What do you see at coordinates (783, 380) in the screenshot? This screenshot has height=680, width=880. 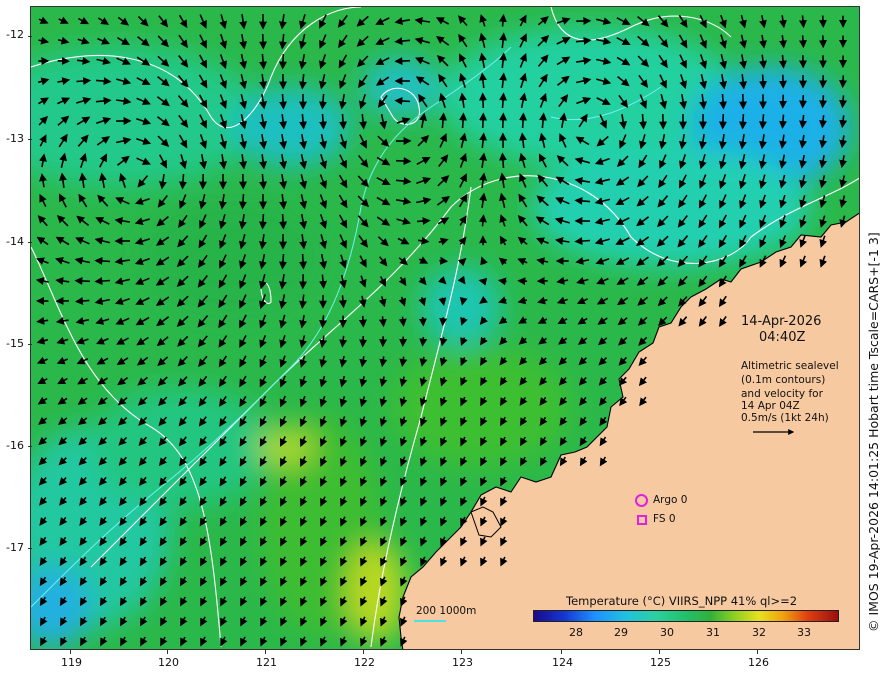 I see `annotation-line: (0.1m contours)` at bounding box center [783, 380].